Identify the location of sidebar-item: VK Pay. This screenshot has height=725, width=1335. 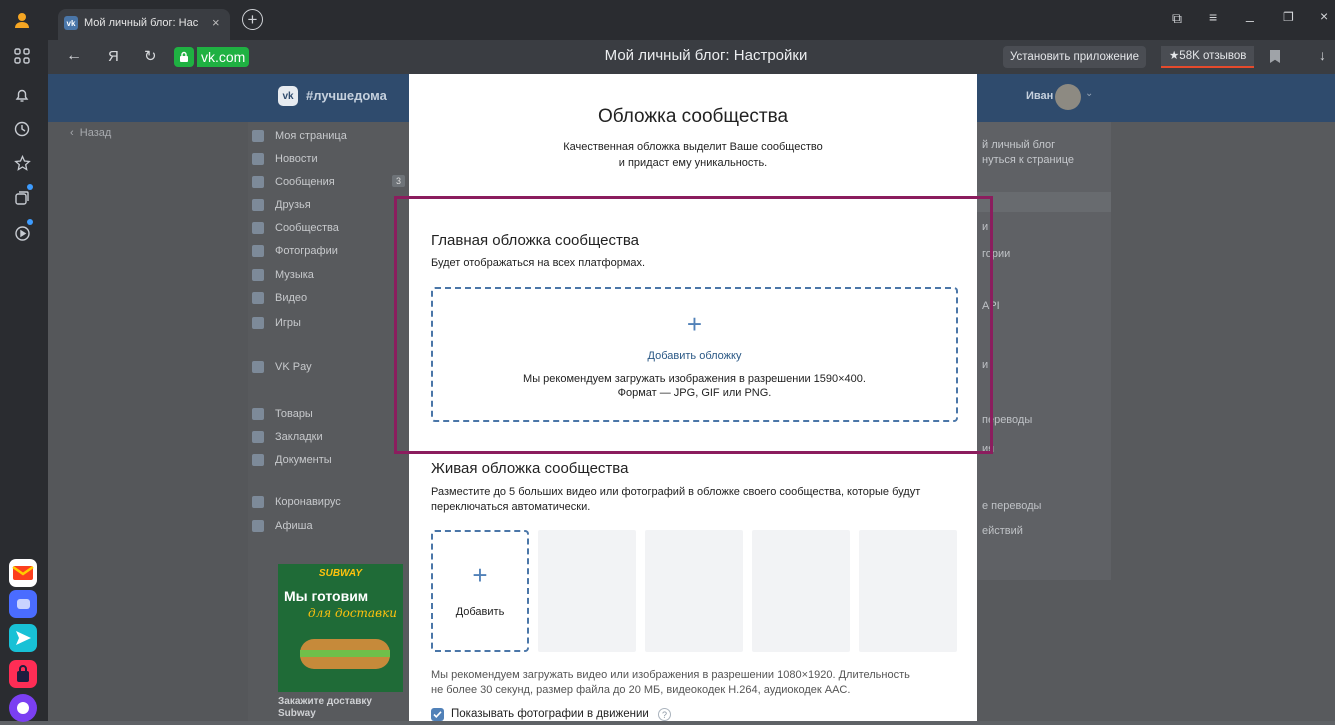
(282, 367).